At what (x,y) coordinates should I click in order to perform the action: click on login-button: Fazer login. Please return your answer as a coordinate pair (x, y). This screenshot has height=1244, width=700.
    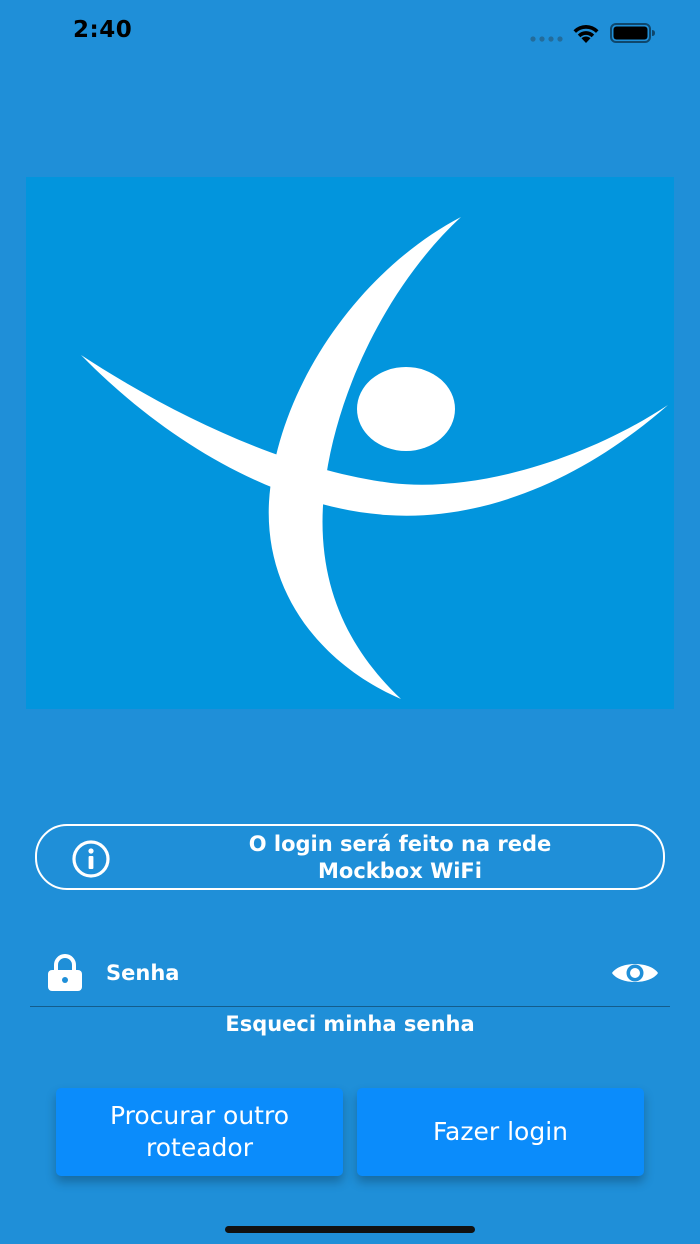
    Looking at the image, I should click on (500, 1132).